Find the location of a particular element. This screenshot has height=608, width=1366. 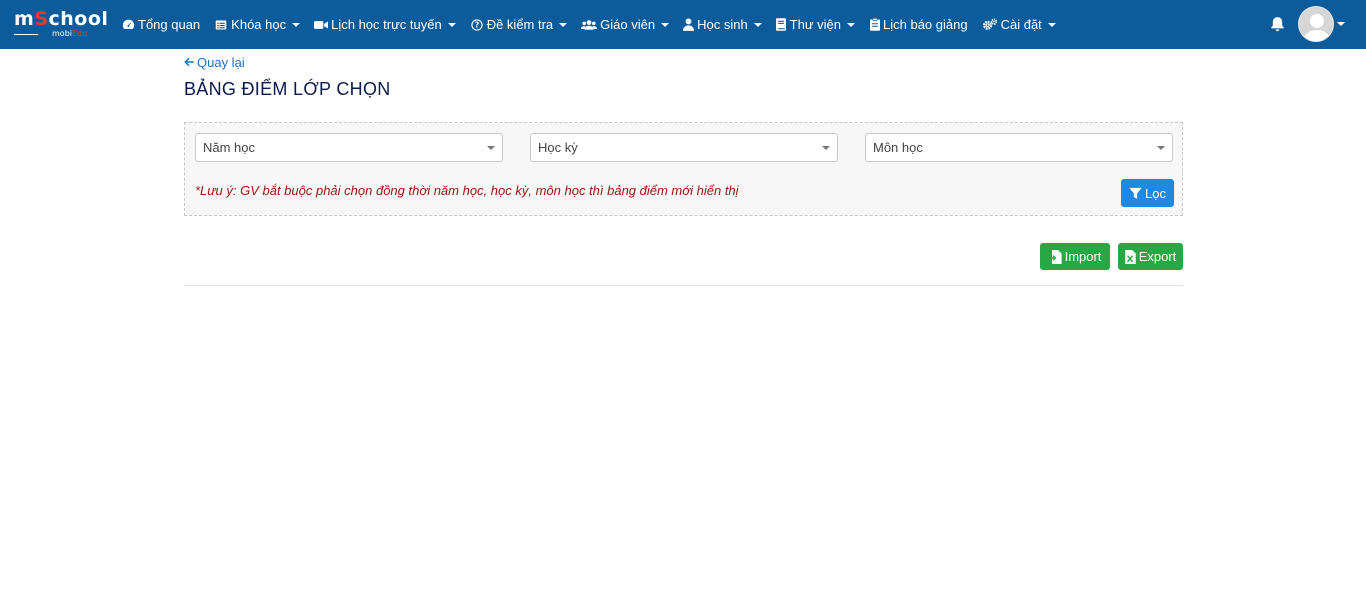

nav-label: Đề kiểm tra is located at coordinates (520, 24).